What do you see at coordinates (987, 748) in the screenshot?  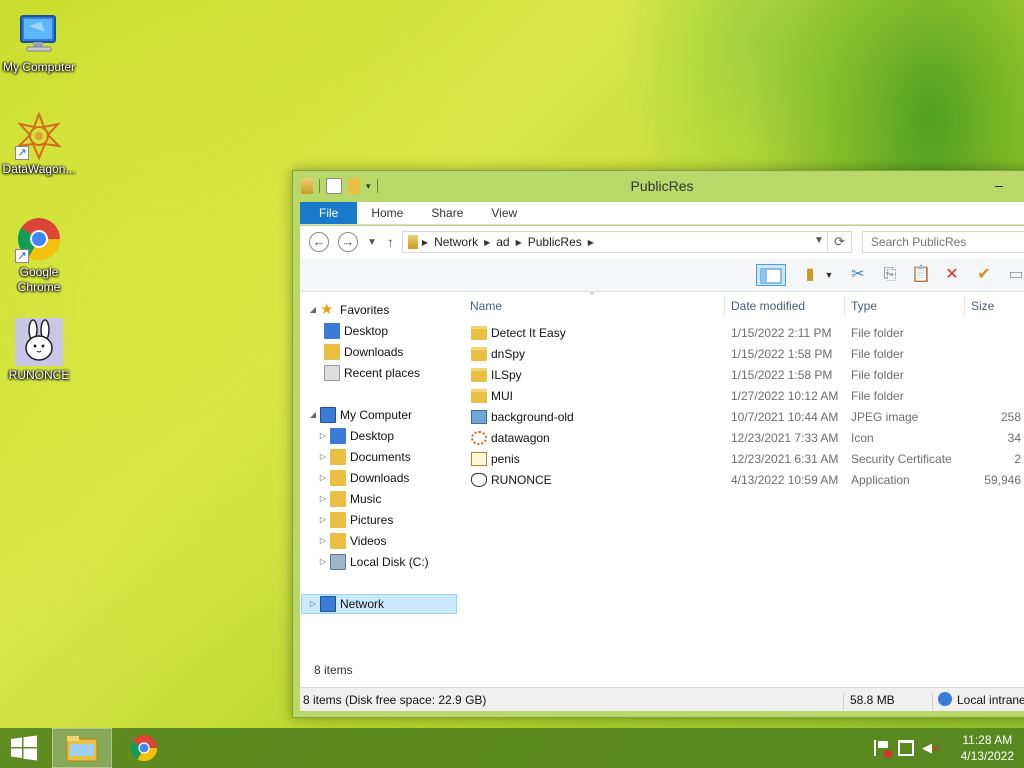 I see `system-clock: 11:28 AM 4/13/2022` at bounding box center [987, 748].